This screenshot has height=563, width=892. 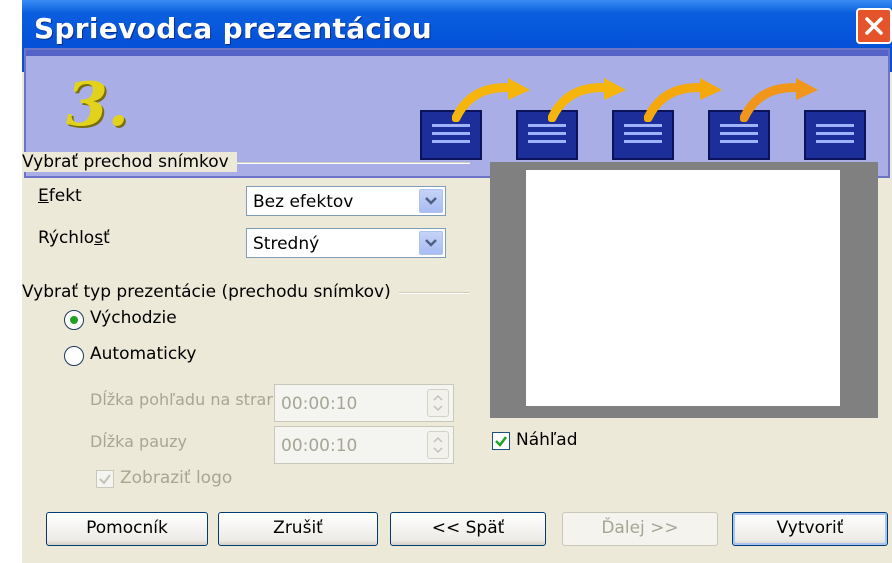 I want to click on effect-label: Efekt, so click(x=60, y=196).